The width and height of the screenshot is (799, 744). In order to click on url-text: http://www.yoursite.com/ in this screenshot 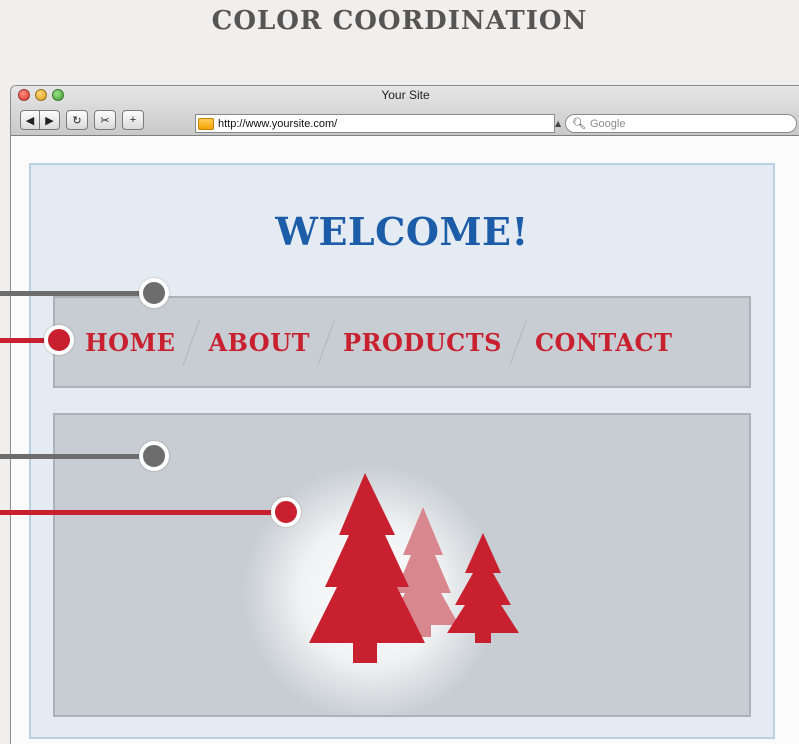, I will do `click(278, 123)`.